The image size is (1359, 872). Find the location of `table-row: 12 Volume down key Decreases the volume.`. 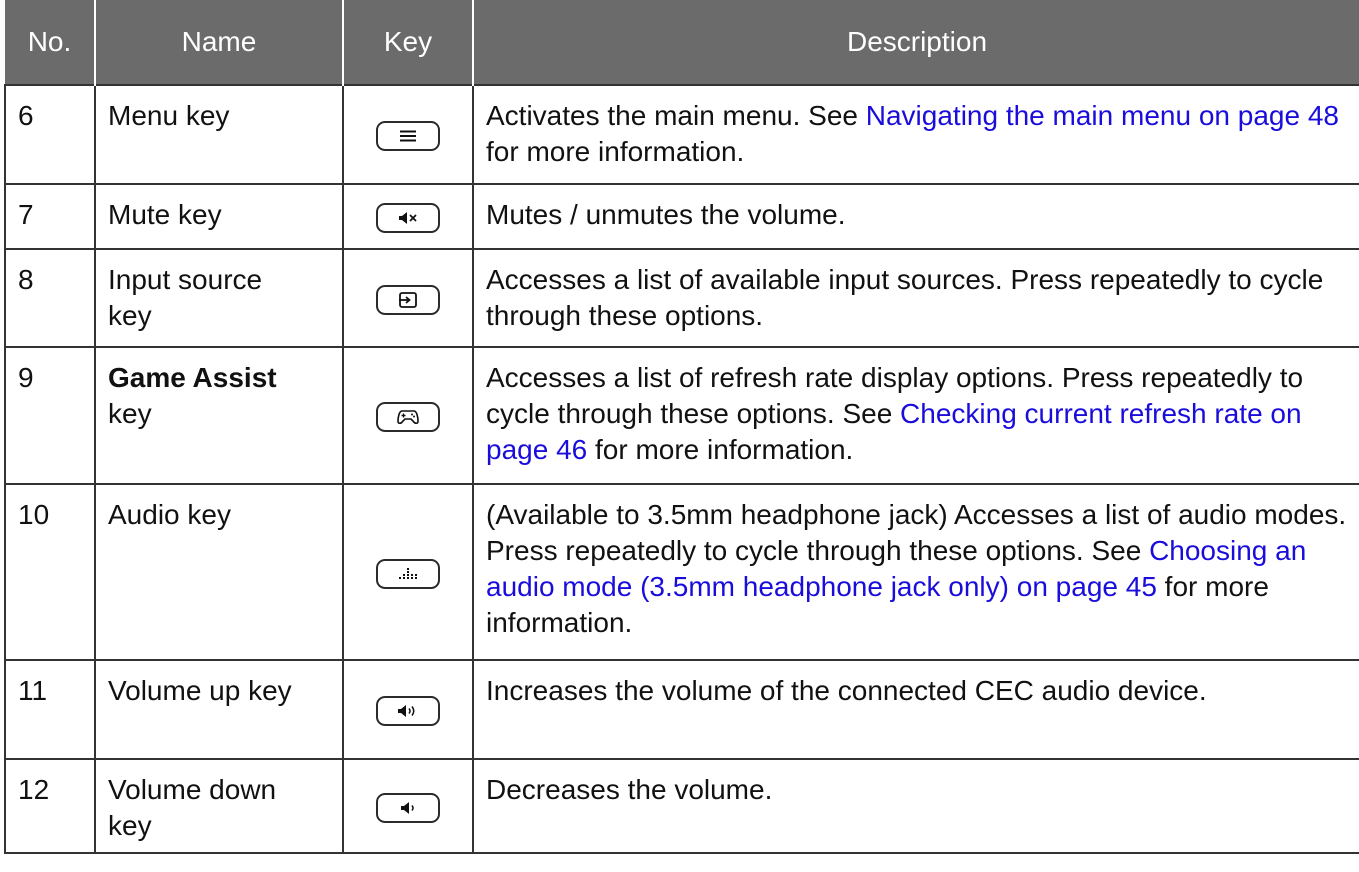

table-row: 12 Volume down key Decreases the volume. is located at coordinates (681, 806).